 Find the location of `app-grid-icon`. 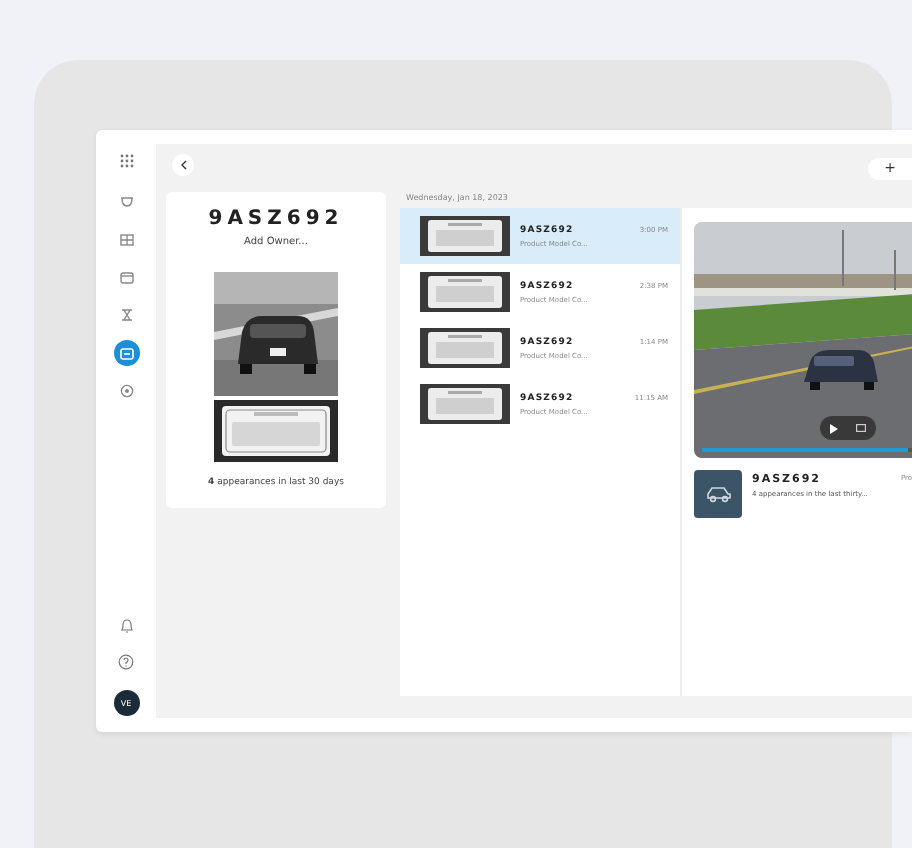

app-grid-icon is located at coordinates (126, 161).